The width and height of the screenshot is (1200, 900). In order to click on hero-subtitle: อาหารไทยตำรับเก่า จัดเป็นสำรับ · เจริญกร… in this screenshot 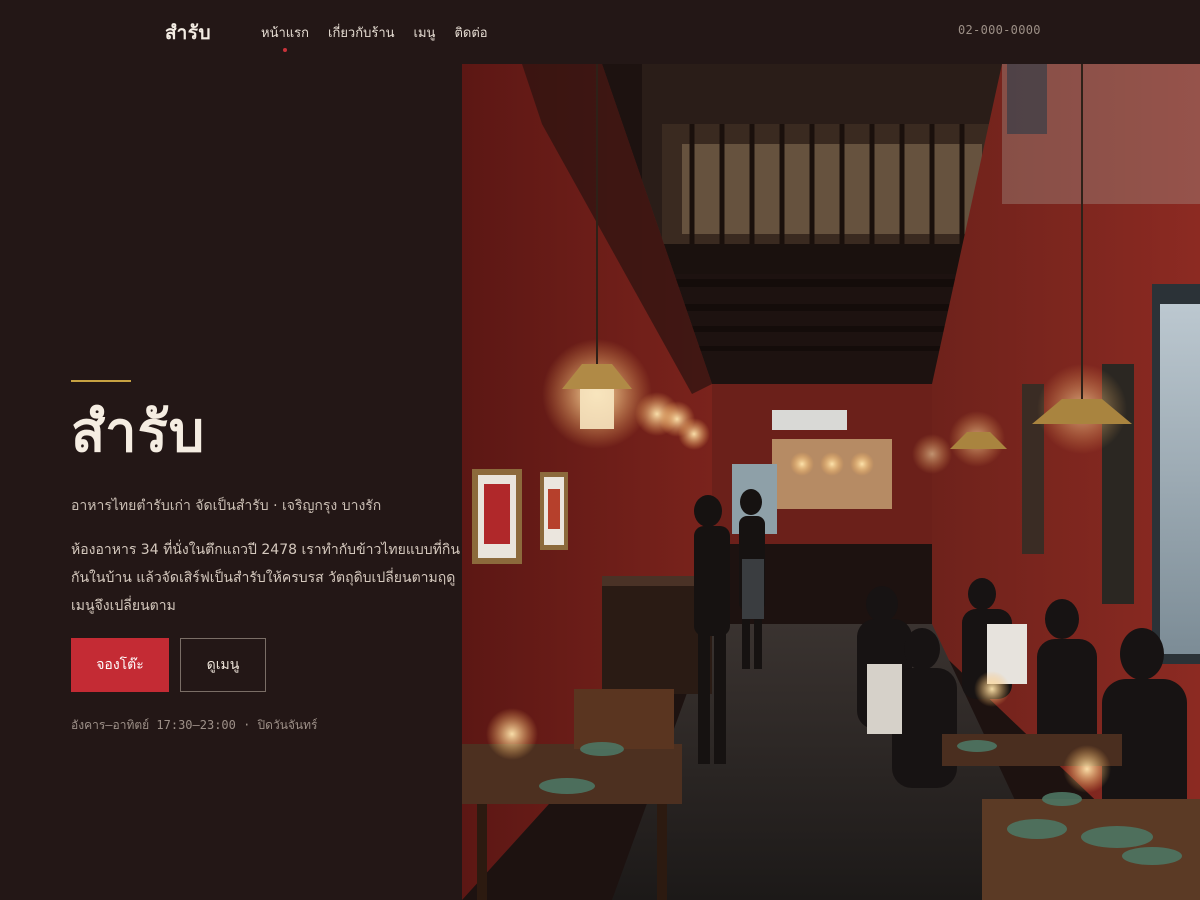, I will do `click(226, 506)`.